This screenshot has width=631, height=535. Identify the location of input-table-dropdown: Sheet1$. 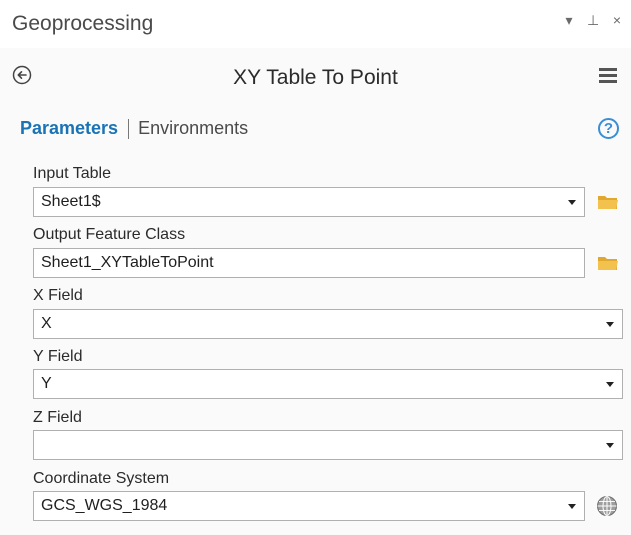
(309, 202).